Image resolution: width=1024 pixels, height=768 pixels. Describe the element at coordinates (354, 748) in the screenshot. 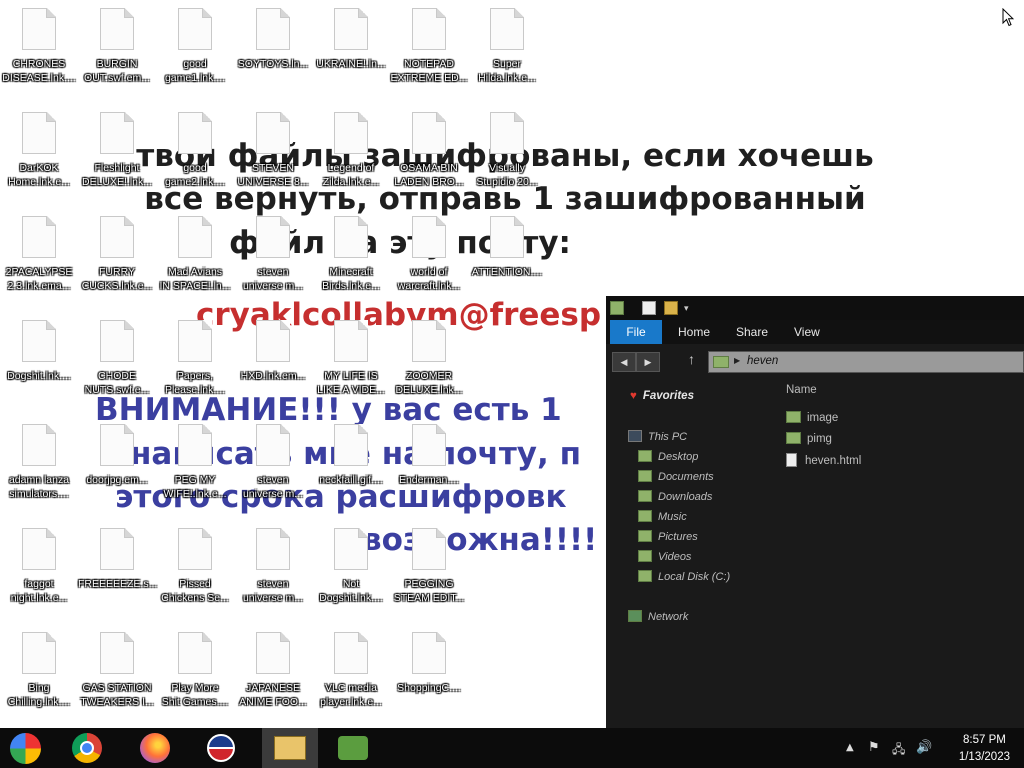

I see `taskbar-network-people` at that location.